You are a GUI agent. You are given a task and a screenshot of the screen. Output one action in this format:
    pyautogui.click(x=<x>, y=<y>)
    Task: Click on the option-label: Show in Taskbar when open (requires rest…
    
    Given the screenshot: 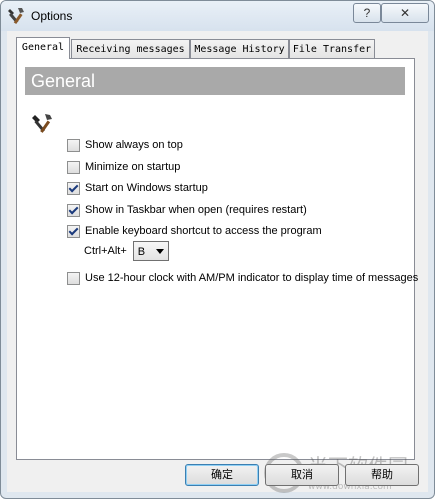 What is the action you would take?
    pyautogui.click(x=196, y=210)
    